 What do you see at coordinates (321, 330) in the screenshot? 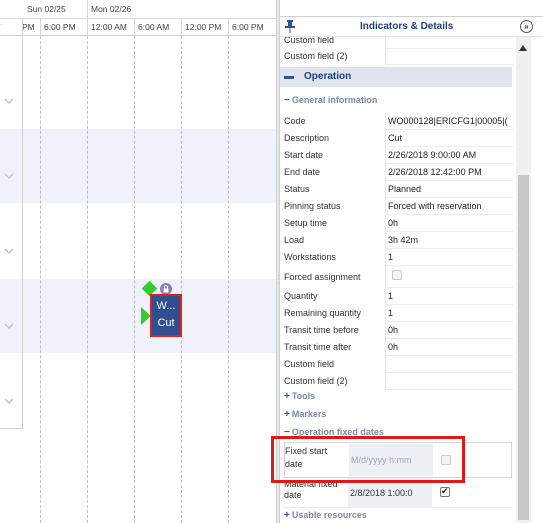
I see `detail-label: Transit time before` at bounding box center [321, 330].